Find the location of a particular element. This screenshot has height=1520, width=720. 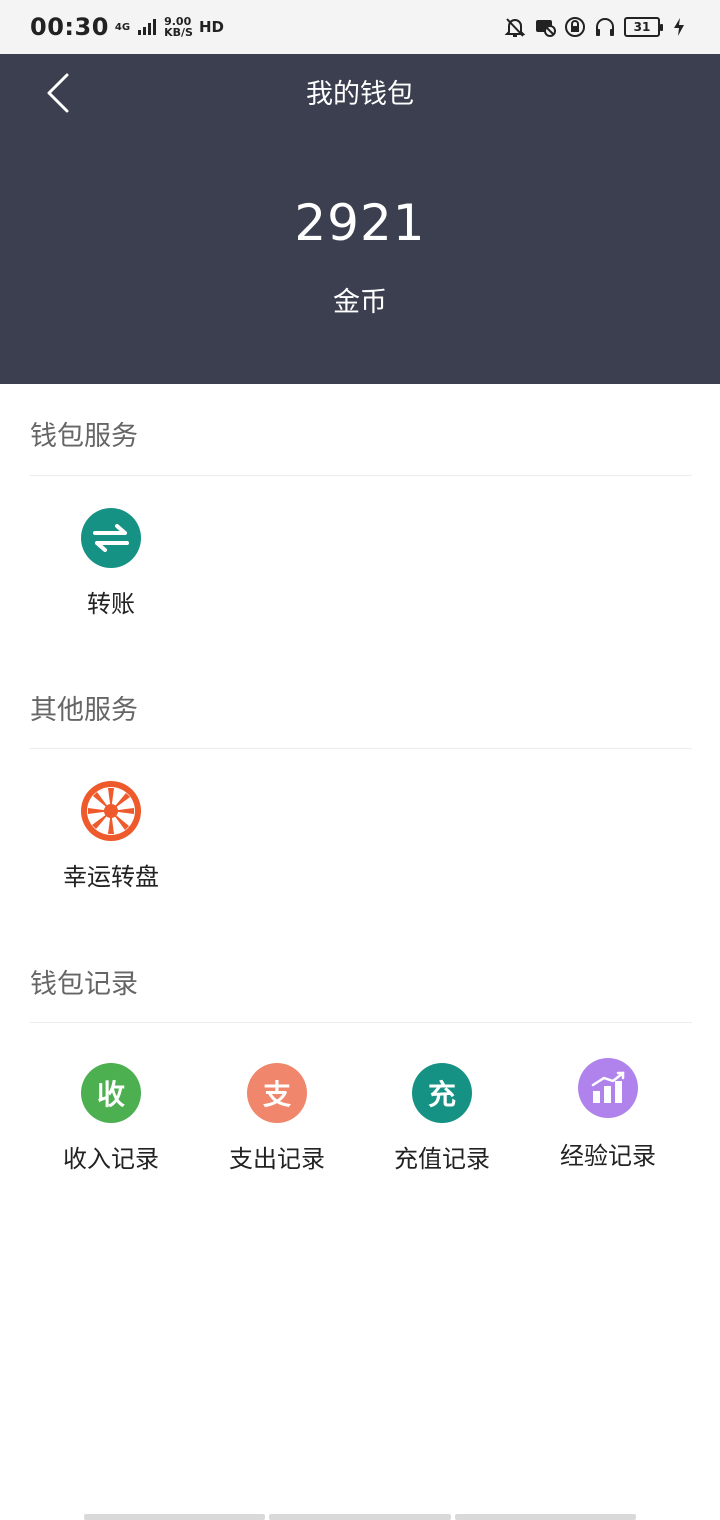

lucky-wheel-label: 幸运转盘 is located at coordinates (111, 877).